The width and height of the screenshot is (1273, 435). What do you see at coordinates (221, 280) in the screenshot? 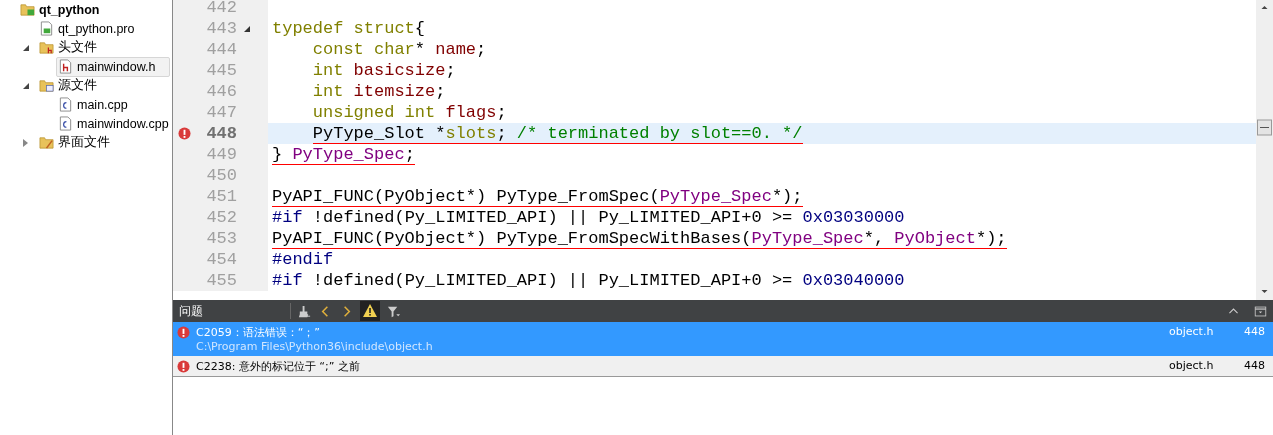
I see `line-number: 455` at bounding box center [221, 280].